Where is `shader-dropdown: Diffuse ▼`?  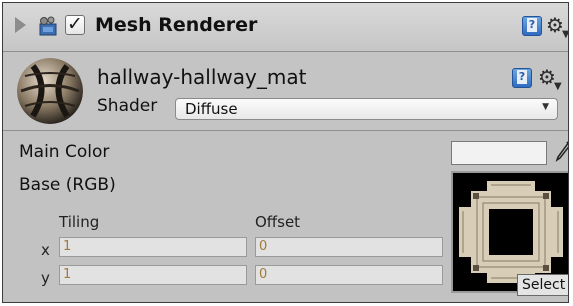
shader-dropdown: Diffuse ▼ is located at coordinates (366, 109).